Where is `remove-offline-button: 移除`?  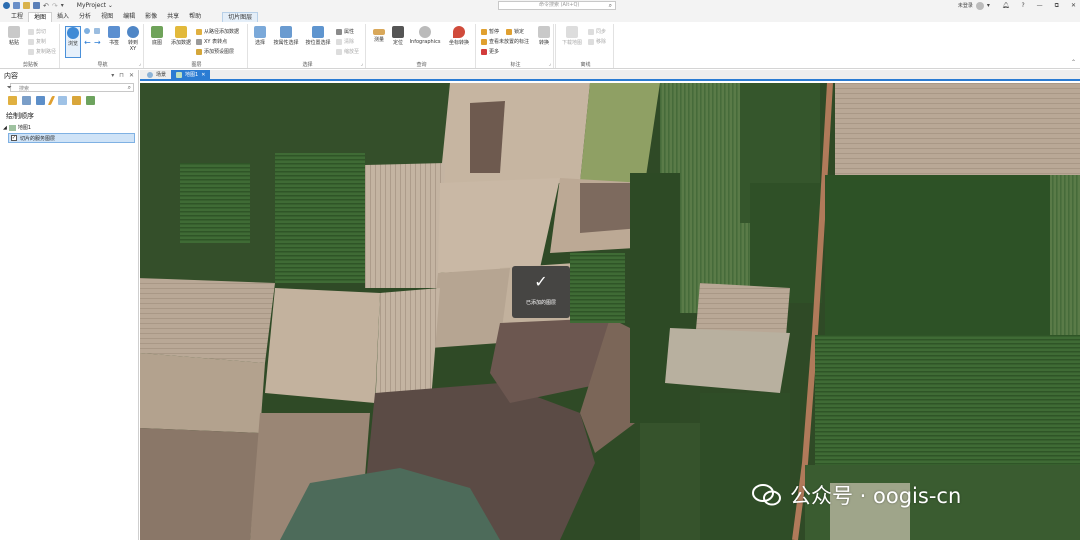 remove-offline-button: 移除 is located at coordinates (597, 41).